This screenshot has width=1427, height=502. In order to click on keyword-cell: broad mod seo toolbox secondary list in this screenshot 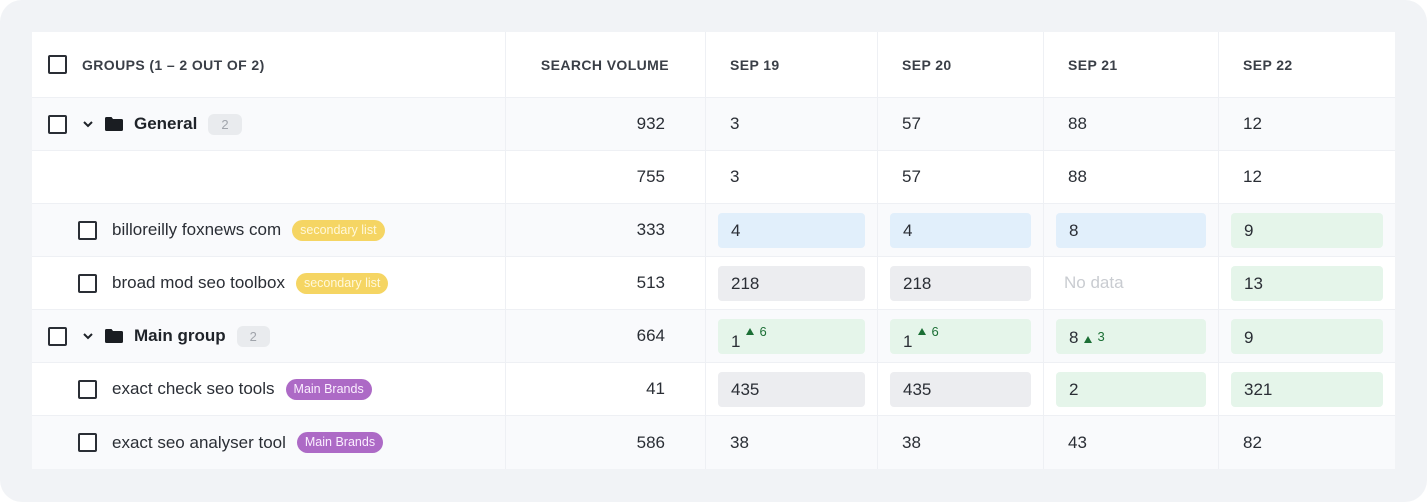, I will do `click(269, 283)`.